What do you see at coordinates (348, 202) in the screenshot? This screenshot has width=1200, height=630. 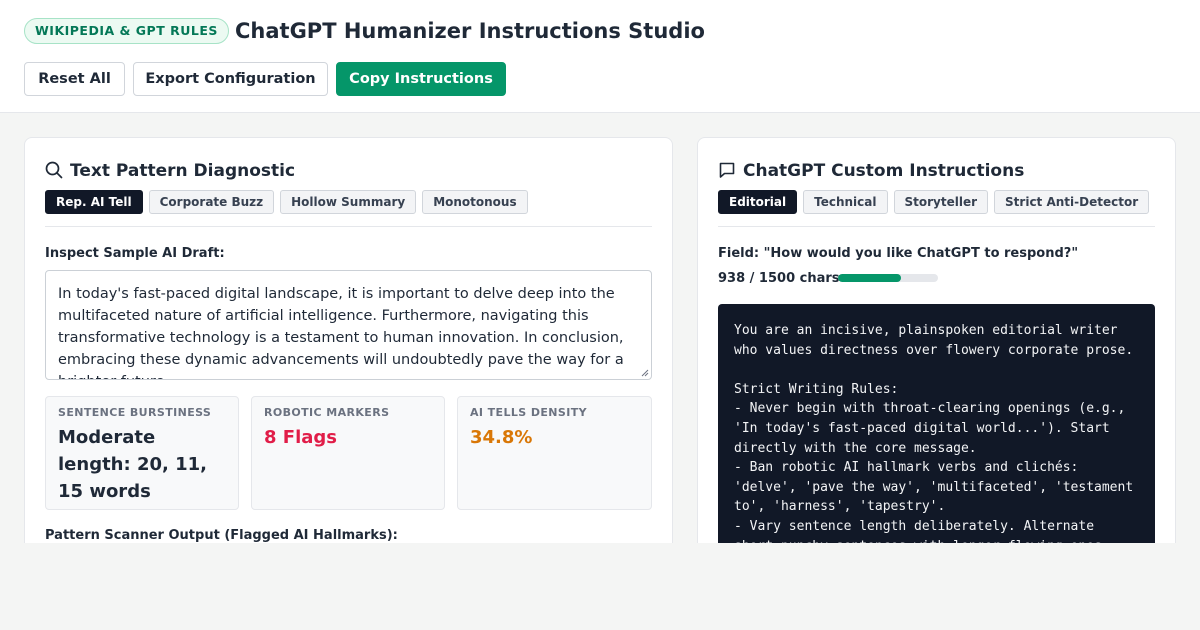 I see `chip-hollow-summary: Hollow Summary` at bounding box center [348, 202].